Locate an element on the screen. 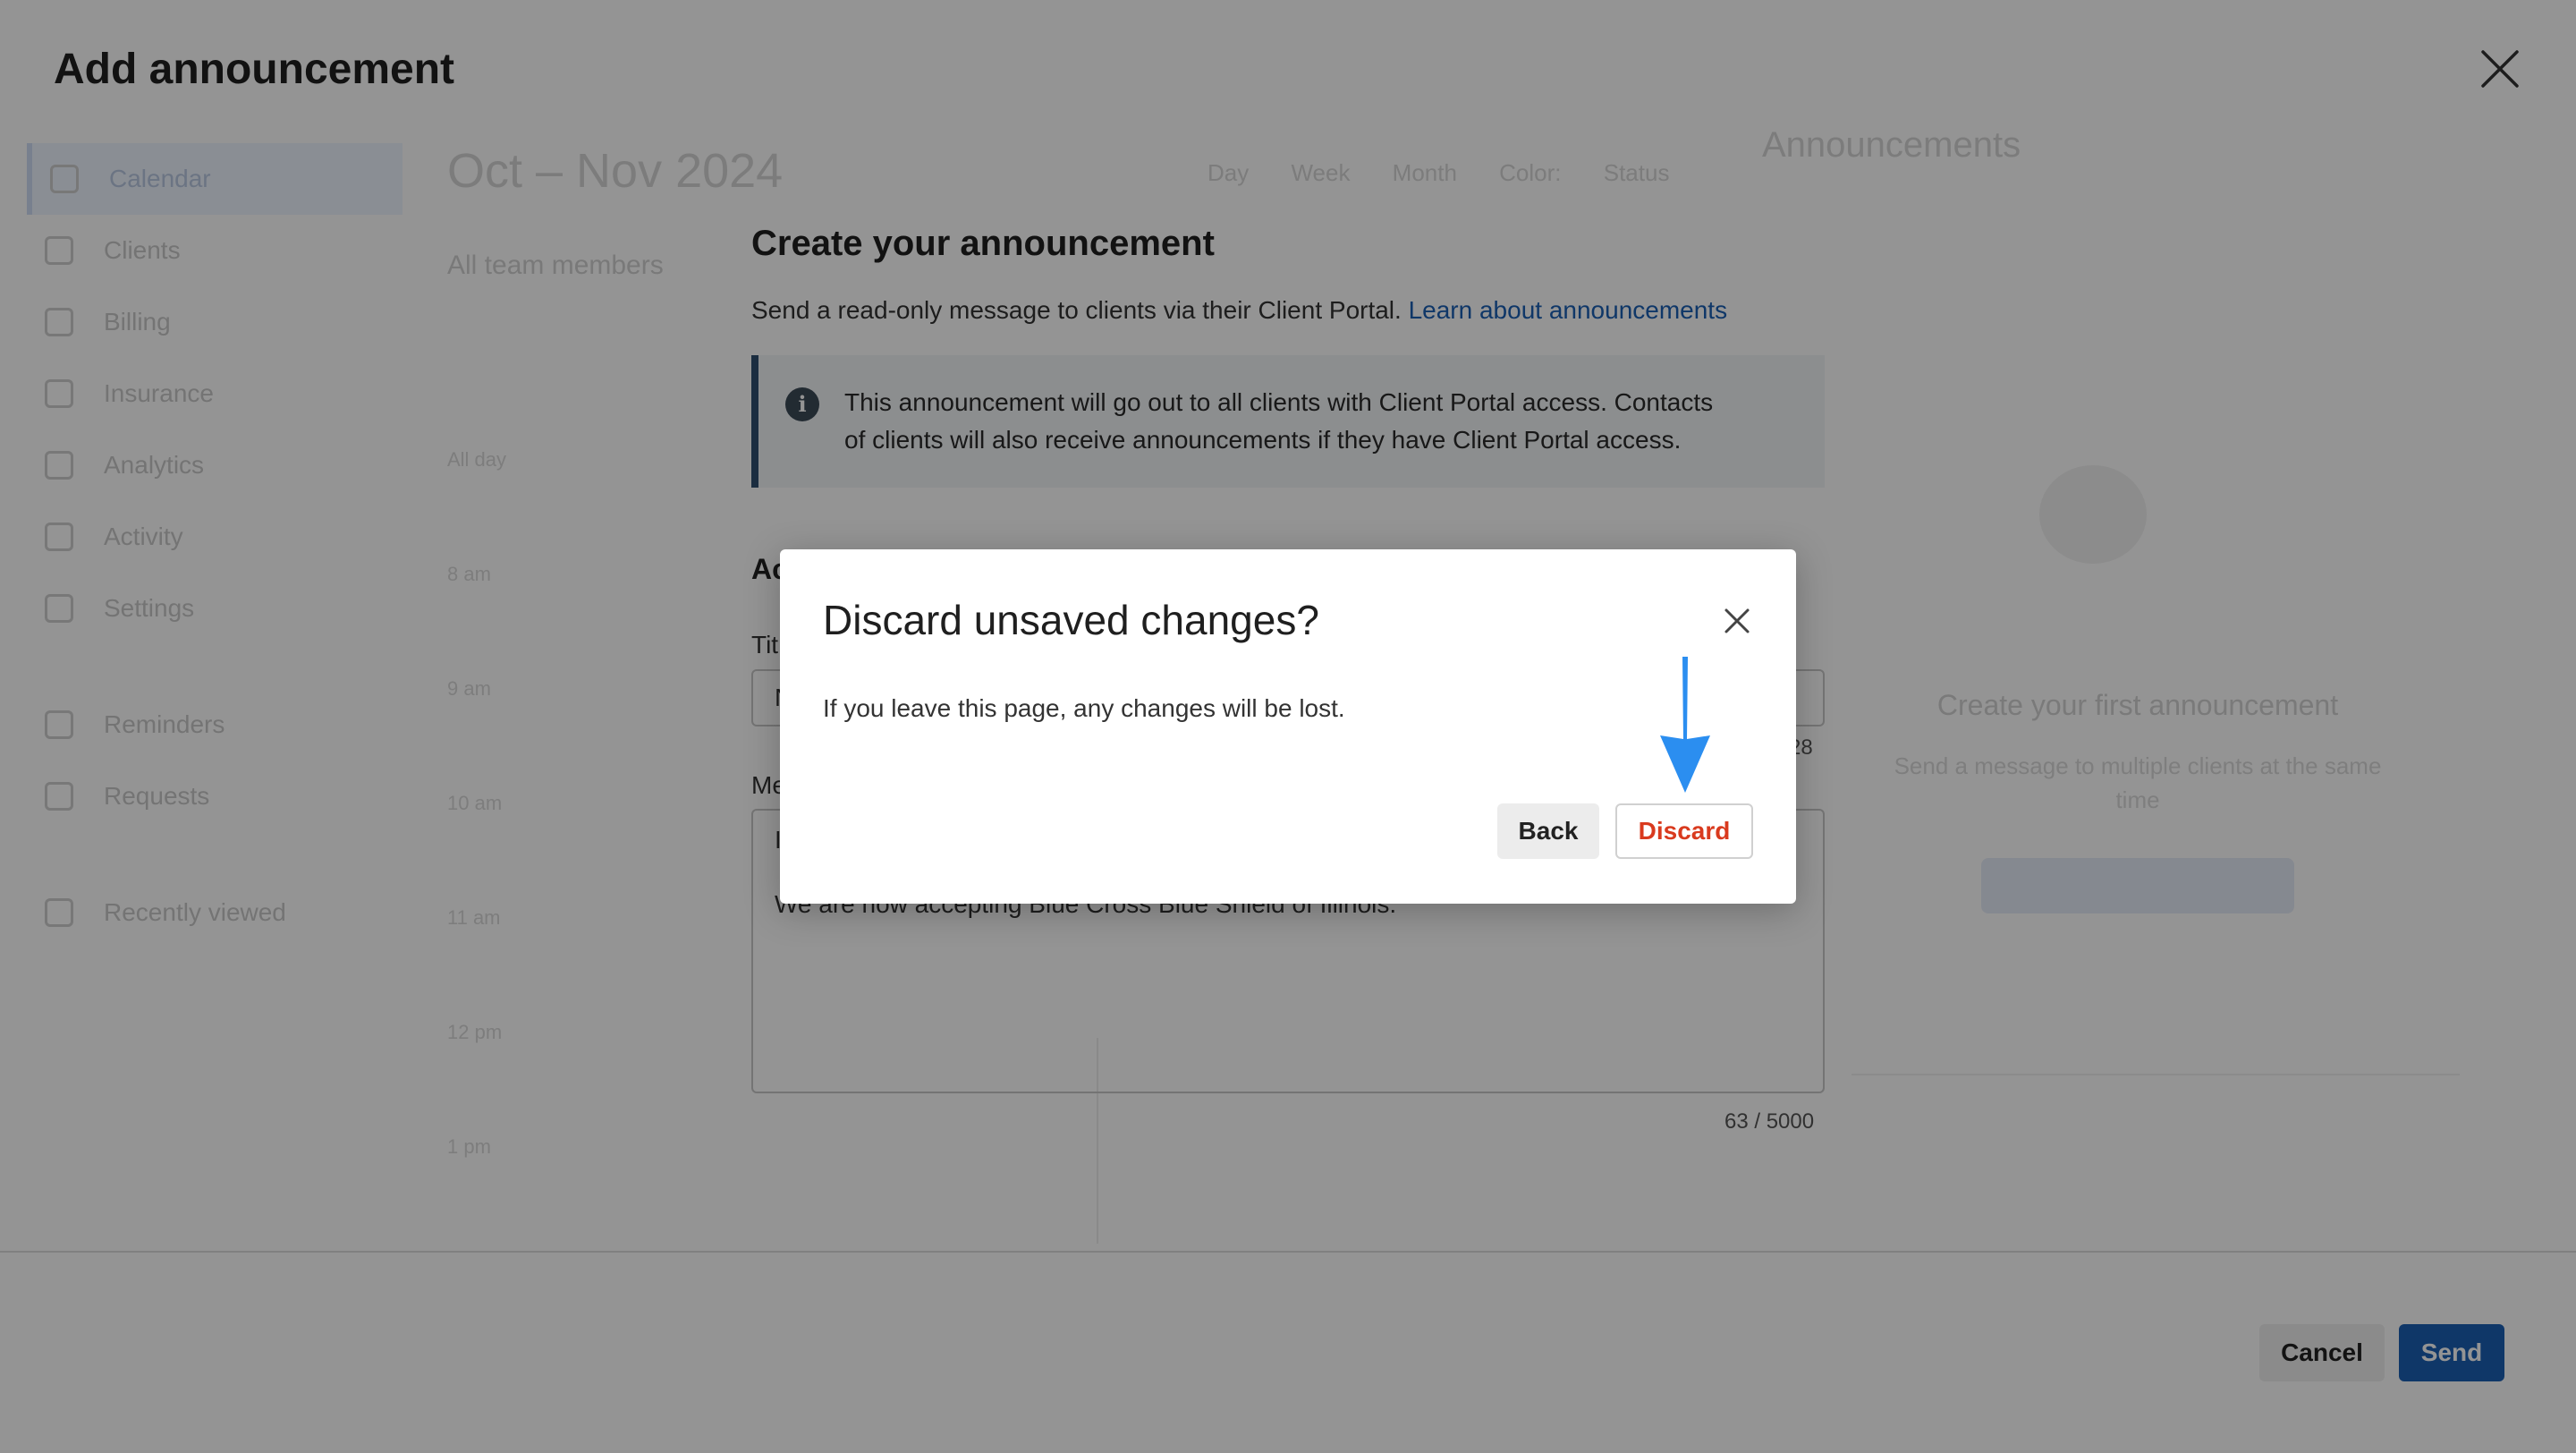  dialog-title: Discard unsaved changes? is located at coordinates (1071, 620).